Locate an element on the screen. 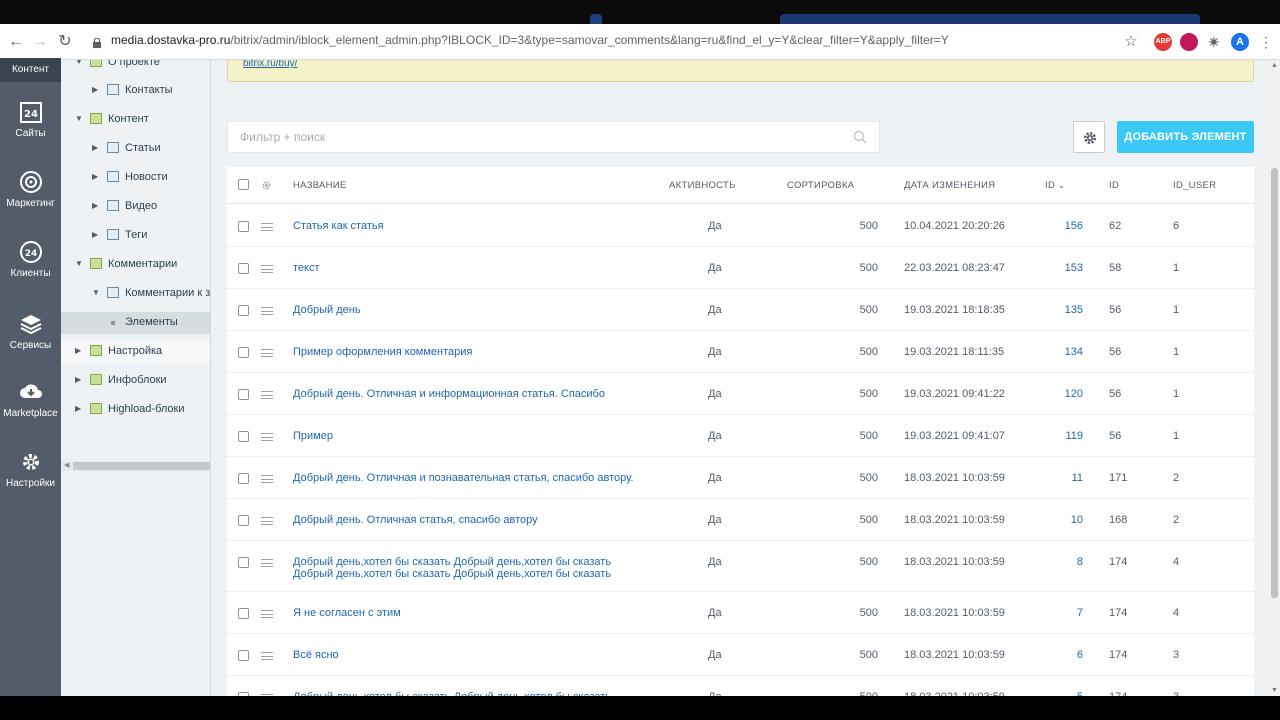  column-header-id2: ID is located at coordinates (1114, 185).